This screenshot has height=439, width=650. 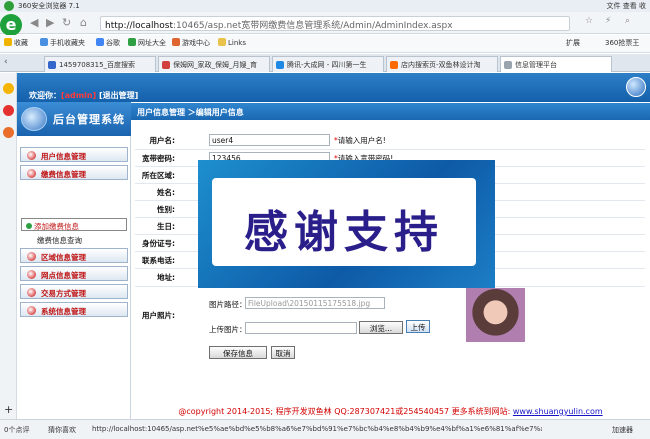 I want to click on accelerator-button: 加速器, so click(x=622, y=430).